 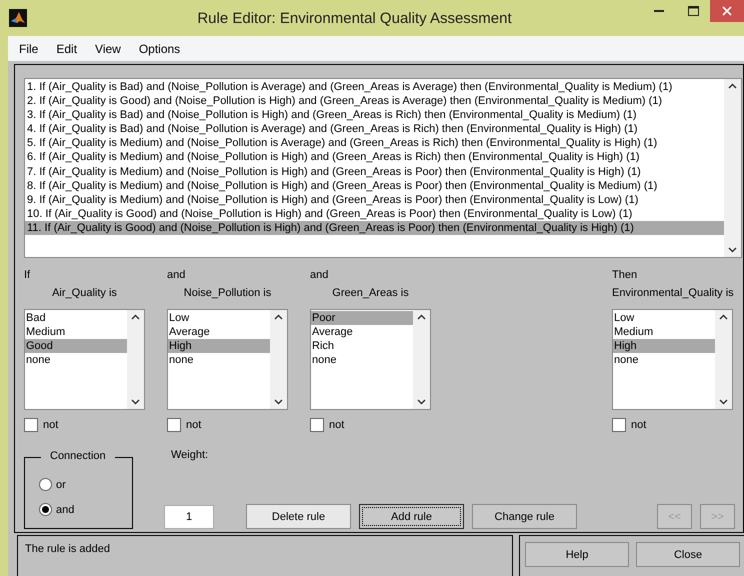 What do you see at coordinates (374, 143) in the screenshot?
I see `rule-item: 5. If (Air_Quality is Medium) and (Noise_Pollution is Average) and (Green_Areas is Rich) then (Environmental_Quality is High) (1)` at bounding box center [374, 143].